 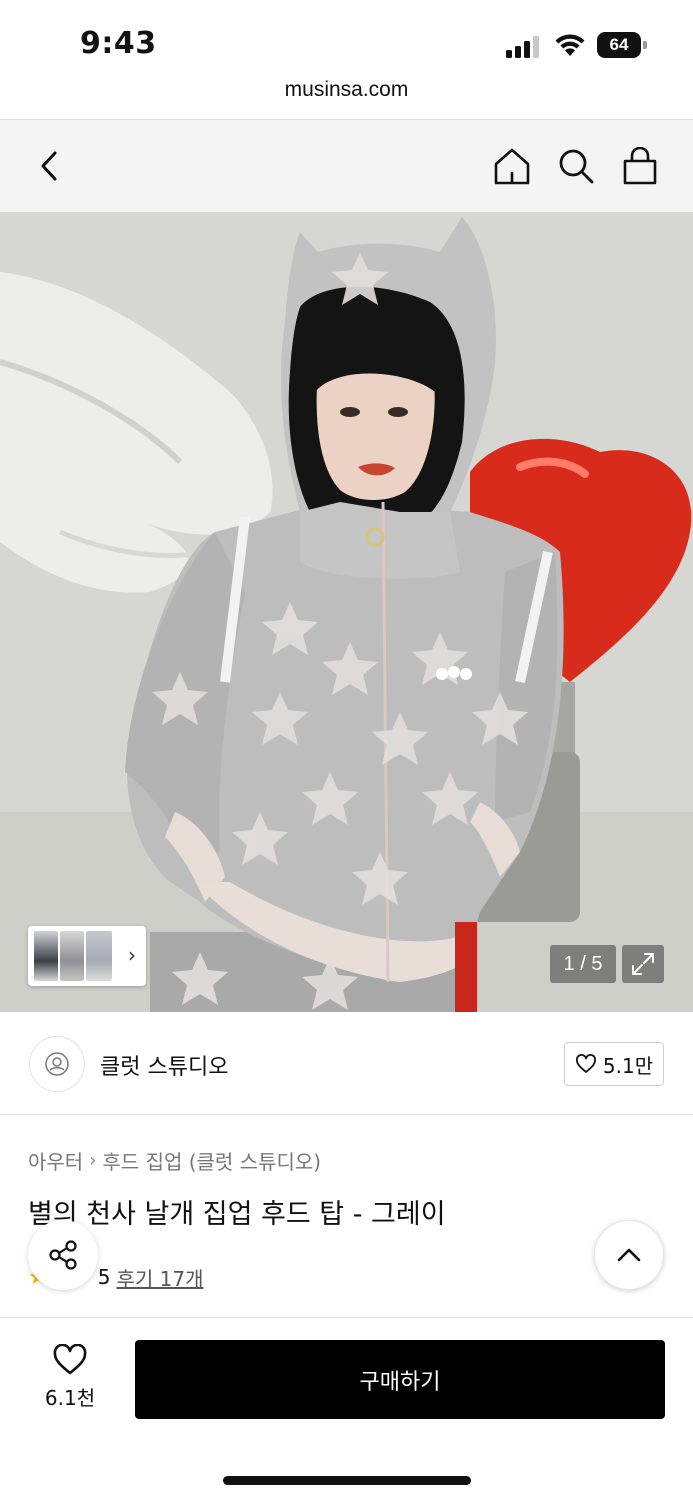 I want to click on brand-like-count: 5.1만, so click(x=628, y=1065).